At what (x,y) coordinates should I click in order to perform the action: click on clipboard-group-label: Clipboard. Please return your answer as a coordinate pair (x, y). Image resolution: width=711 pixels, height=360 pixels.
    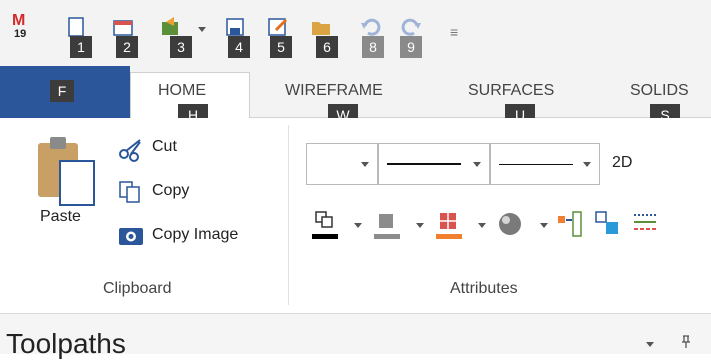
    Looking at the image, I should click on (137, 288).